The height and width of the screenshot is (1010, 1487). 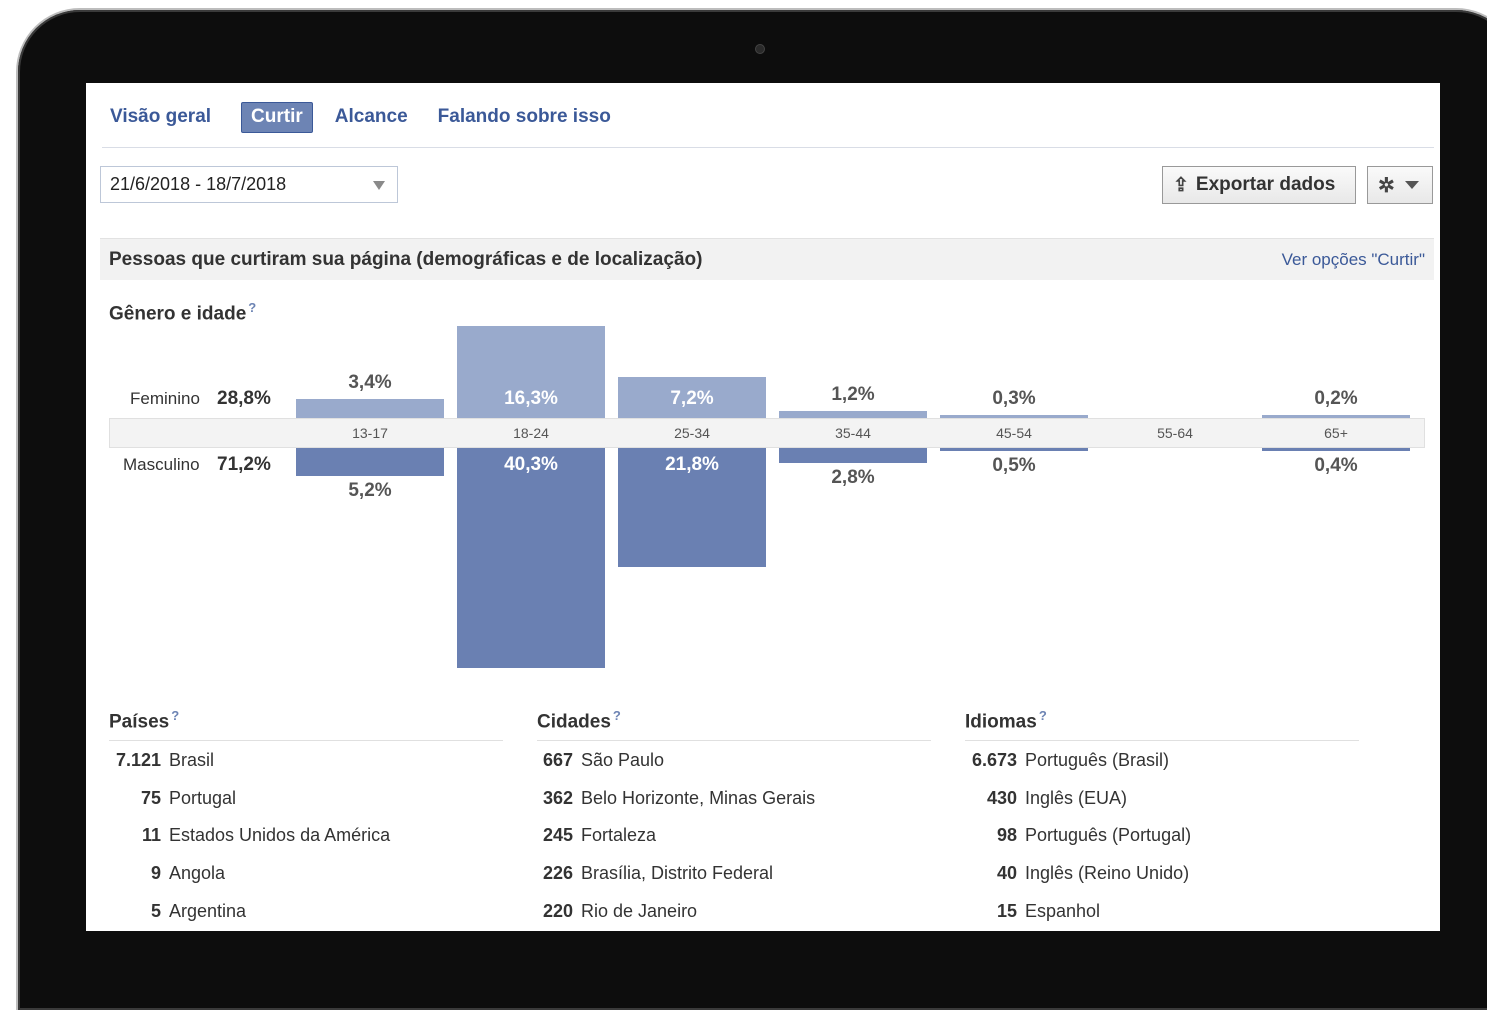 I want to click on male-total: 71,2%, so click(x=244, y=464).